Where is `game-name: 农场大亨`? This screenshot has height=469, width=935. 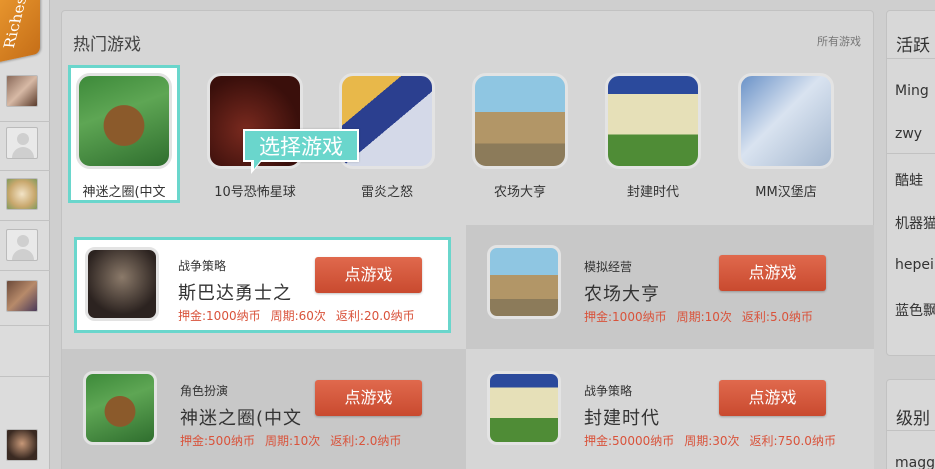
game-name: 农场大亨 is located at coordinates (519, 192).